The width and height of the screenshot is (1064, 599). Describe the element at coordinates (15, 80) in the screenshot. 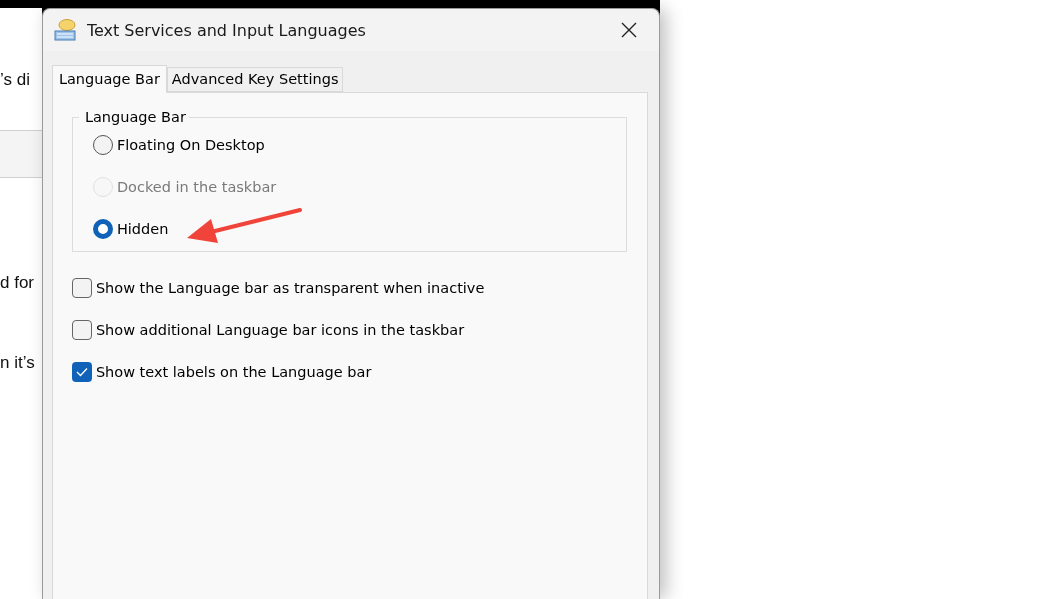

I see `page-text: ’s di` at that location.